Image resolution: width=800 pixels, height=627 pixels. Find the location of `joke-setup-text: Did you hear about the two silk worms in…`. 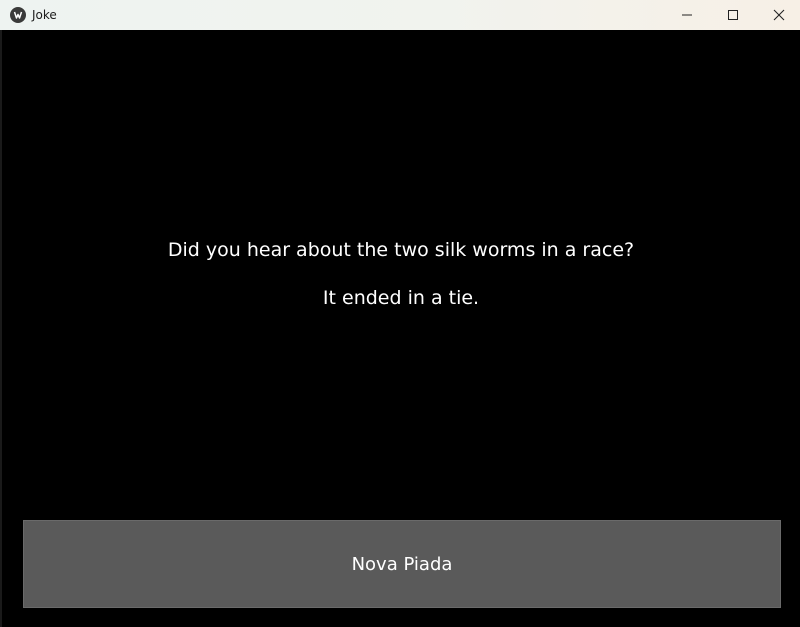

joke-setup-text: Did you hear about the two silk worms in… is located at coordinates (401, 250).